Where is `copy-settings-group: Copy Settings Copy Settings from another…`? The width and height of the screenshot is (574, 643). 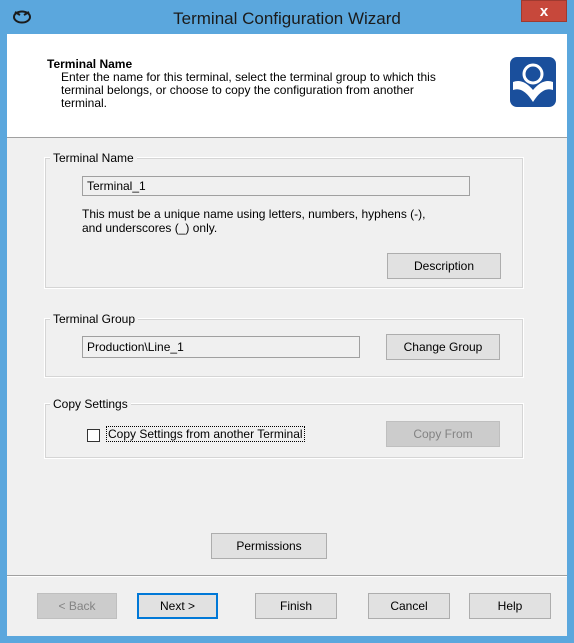
copy-settings-group: Copy Settings Copy Settings from another… is located at coordinates (284, 428).